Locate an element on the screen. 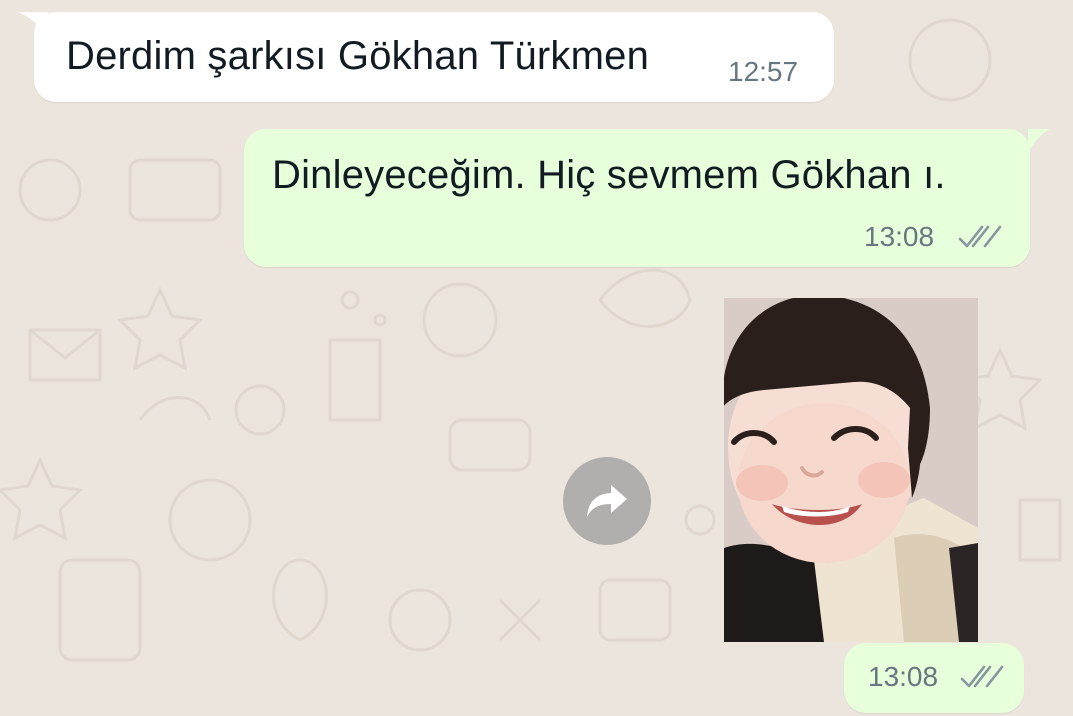  sticker-timestamp-bubble: 13:08 is located at coordinates (934, 678).